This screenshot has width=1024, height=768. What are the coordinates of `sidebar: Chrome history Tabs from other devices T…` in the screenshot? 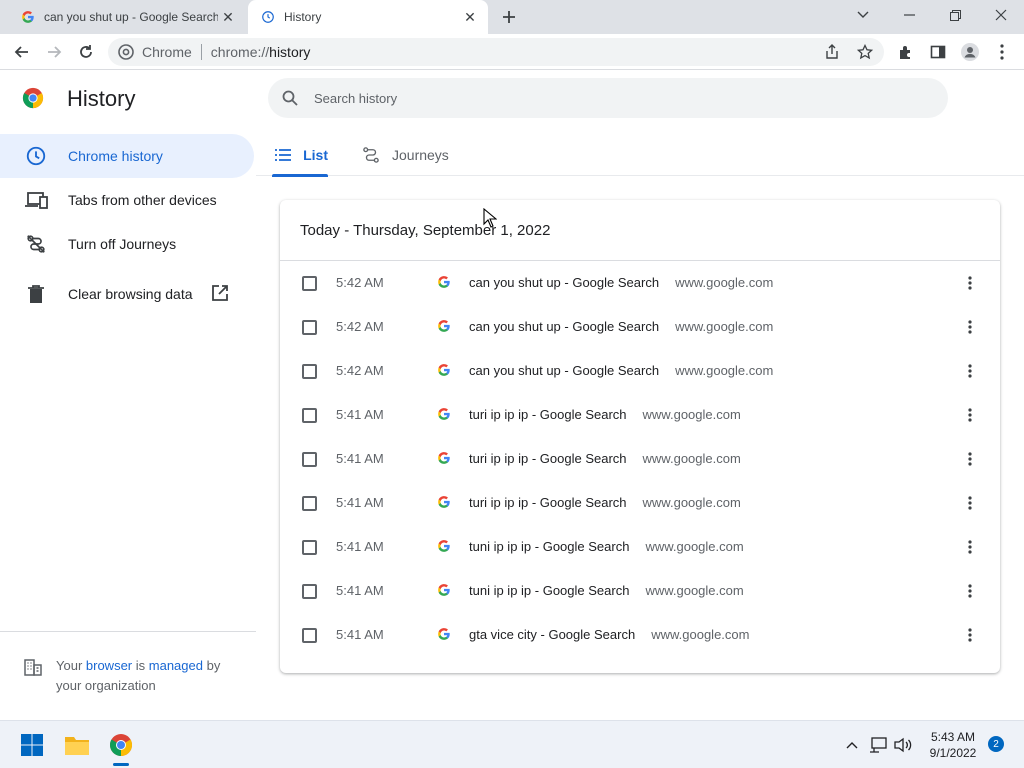 It's located at (128, 225).